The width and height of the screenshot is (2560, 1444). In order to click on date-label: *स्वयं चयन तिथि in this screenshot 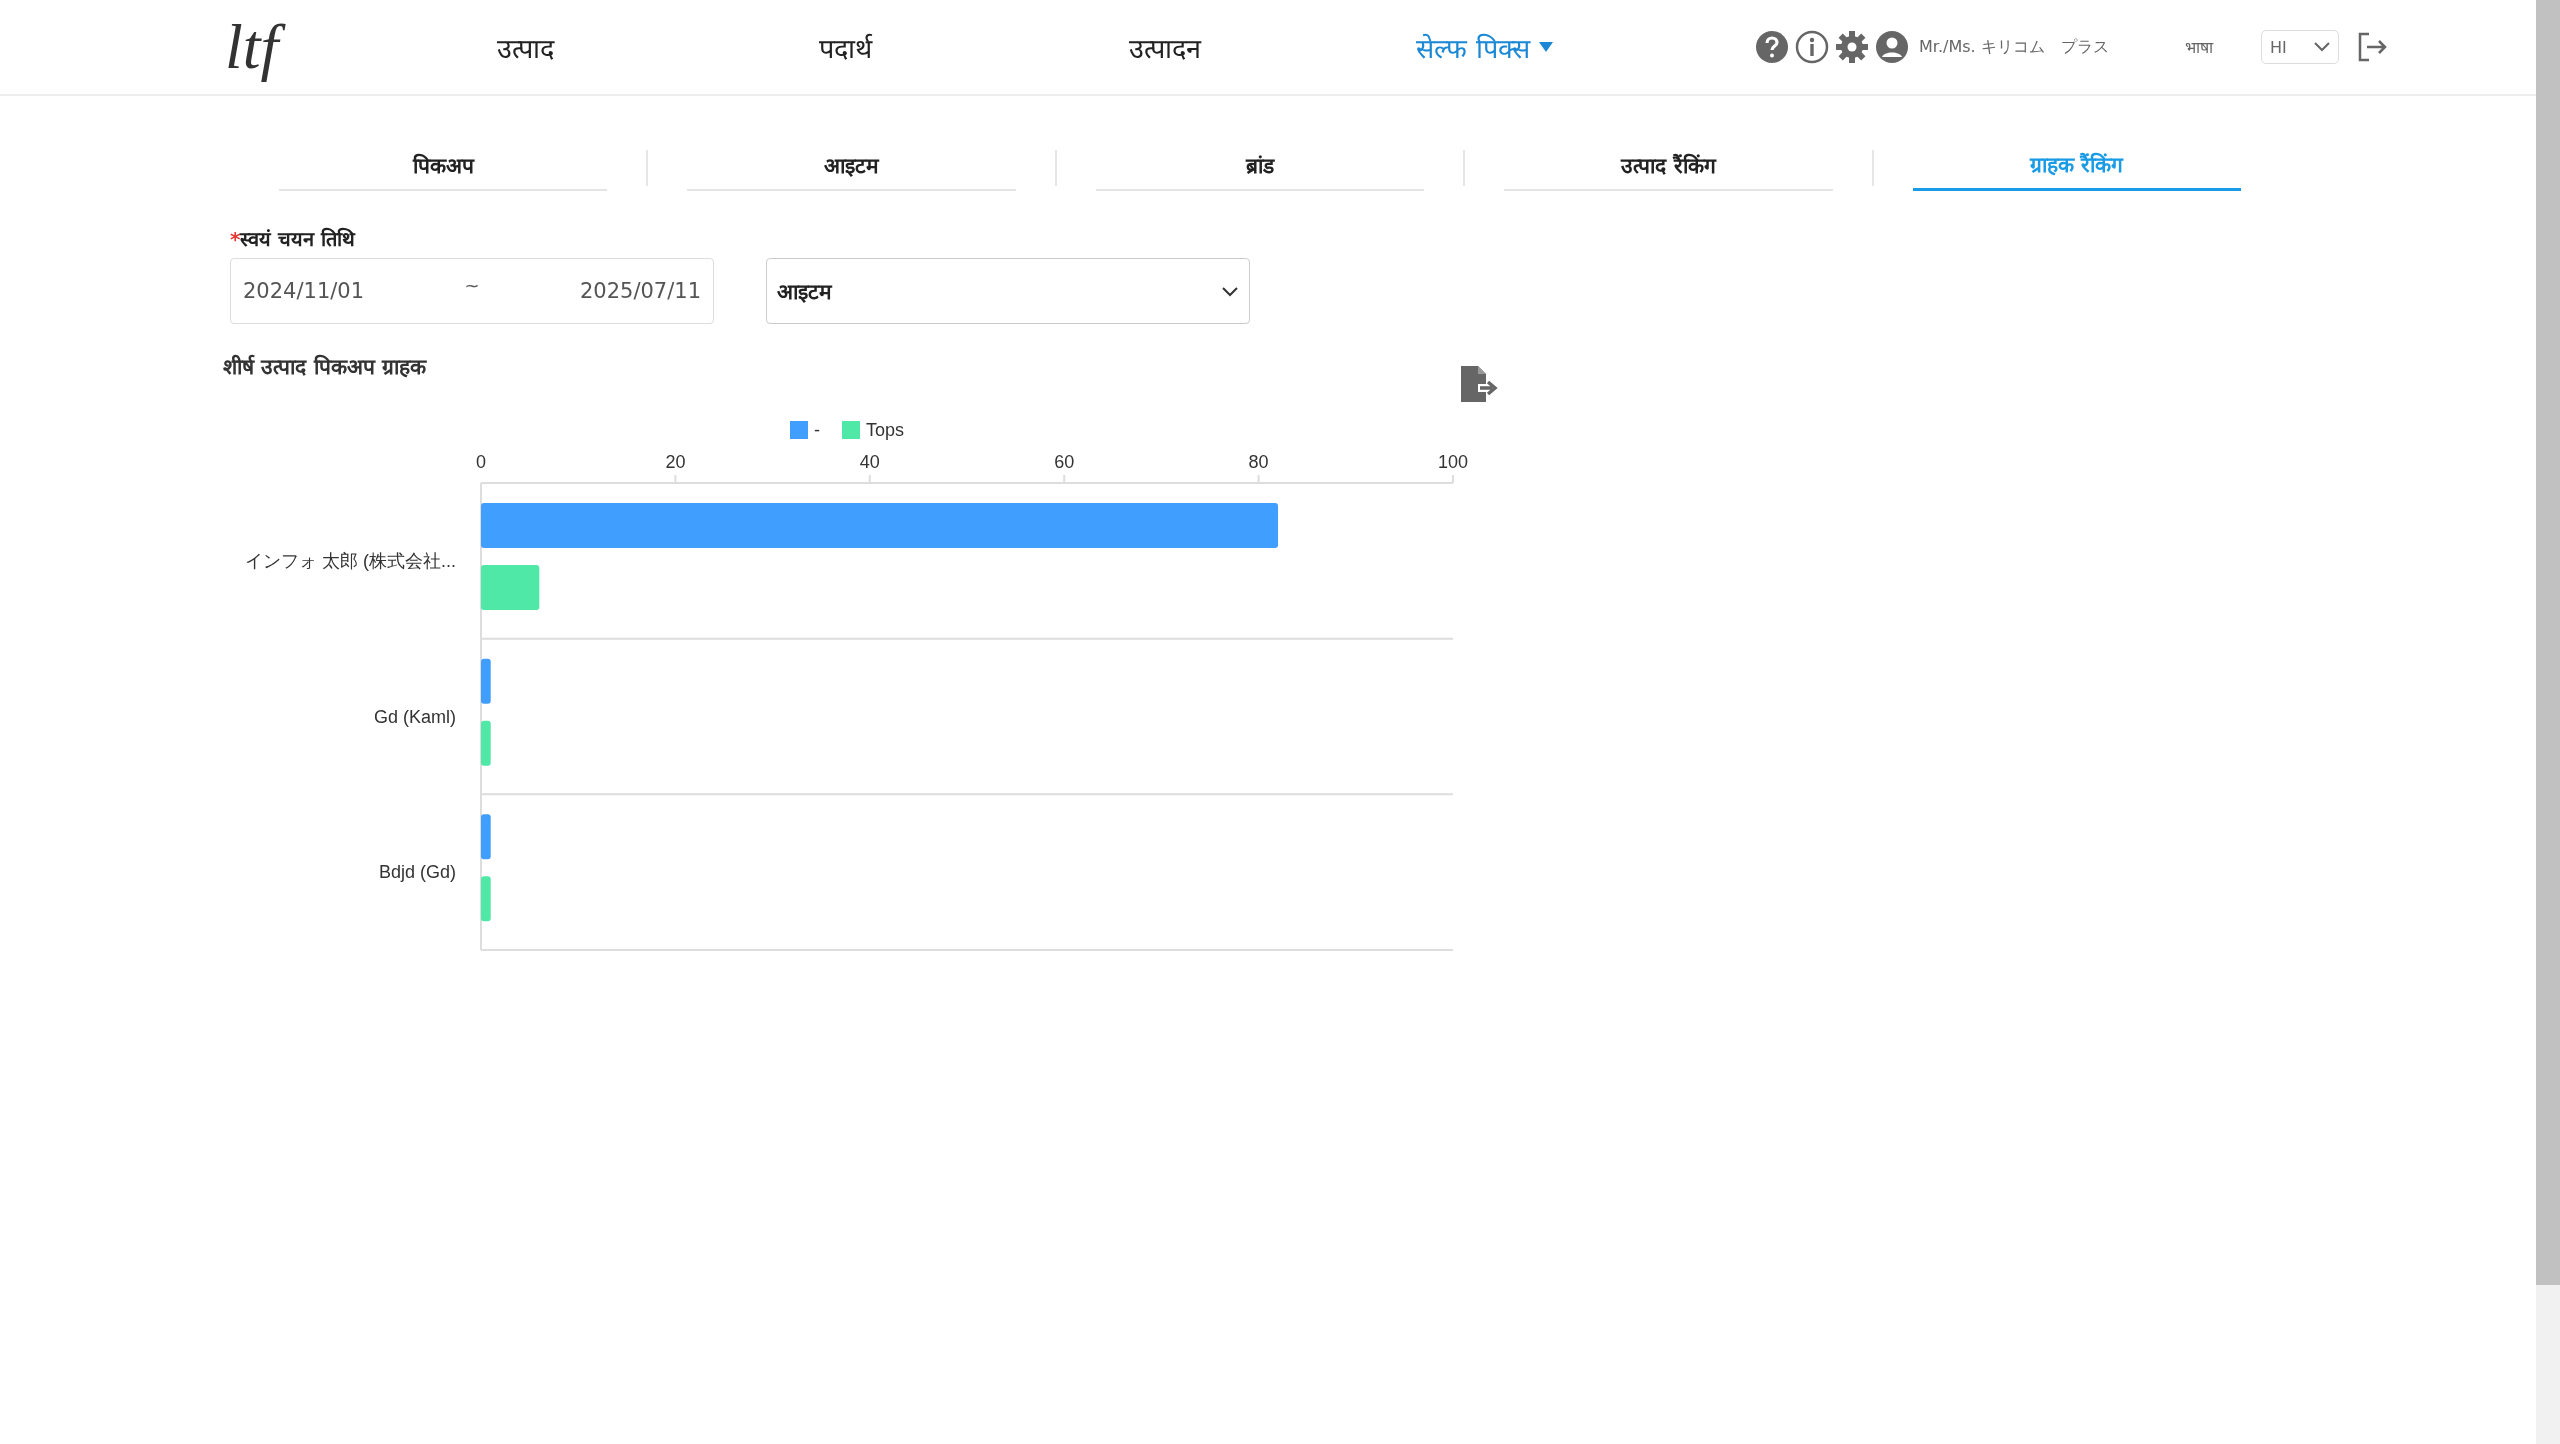, I will do `click(293, 239)`.